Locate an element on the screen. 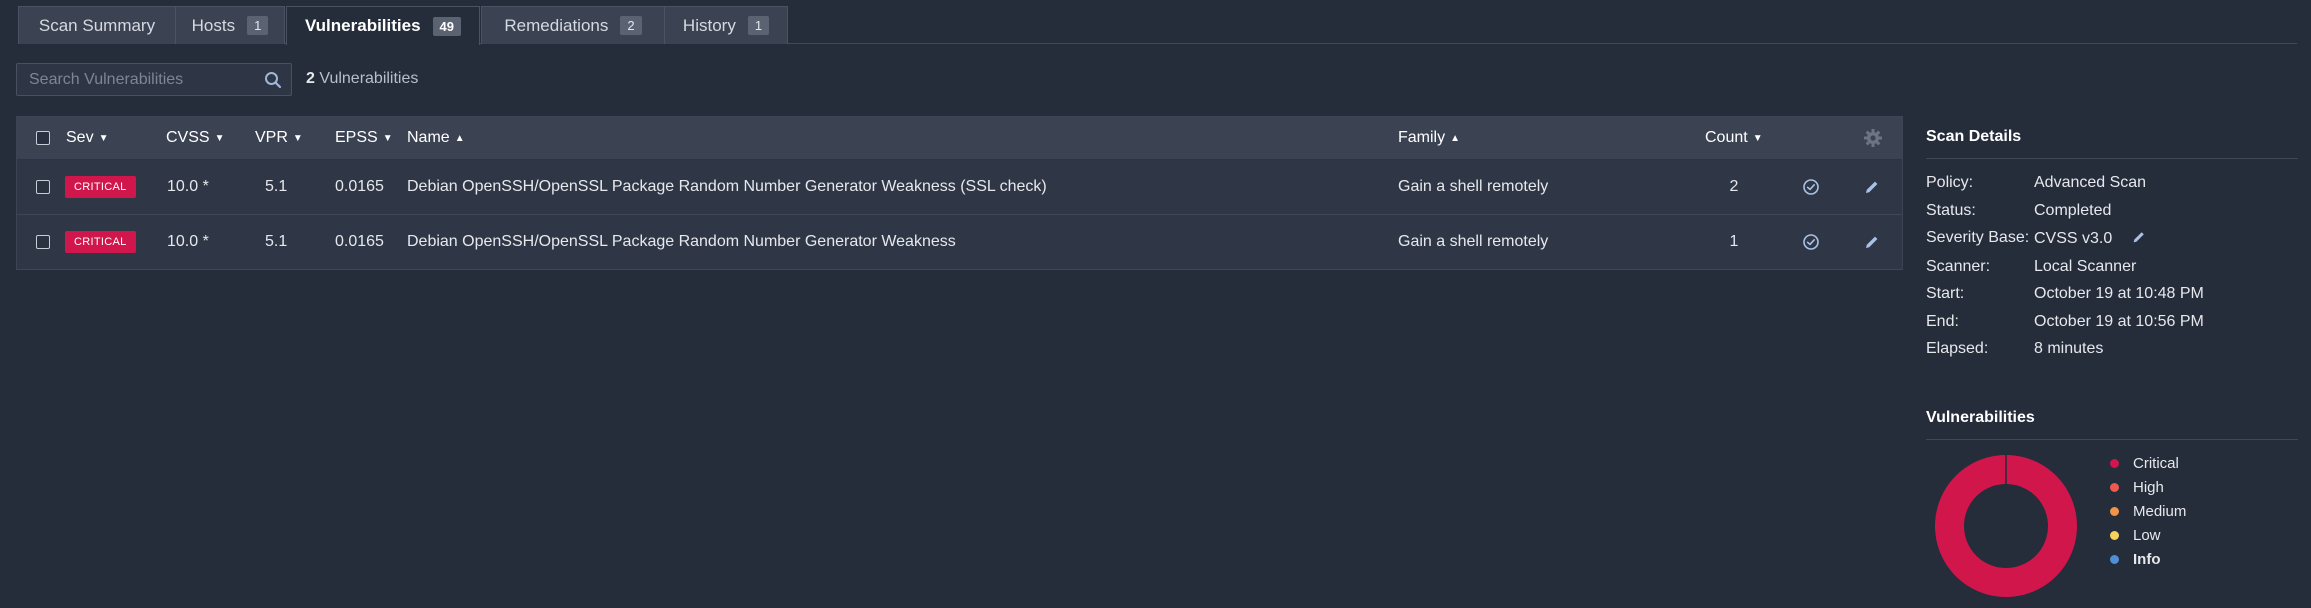 Image resolution: width=2311 pixels, height=608 pixels. column-label: Family is located at coordinates (1422, 137).